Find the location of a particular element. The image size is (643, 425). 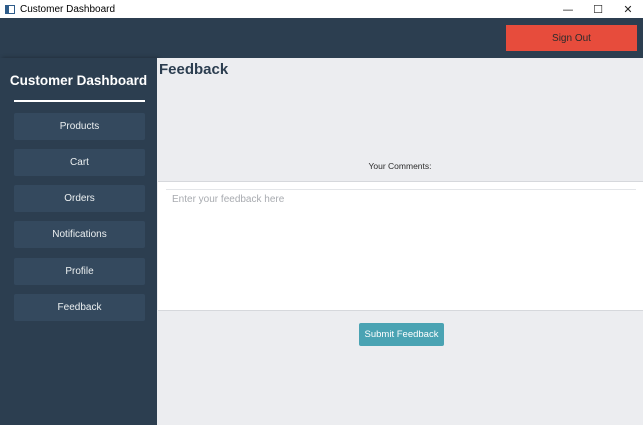

page-title: Feedback is located at coordinates (194, 69).